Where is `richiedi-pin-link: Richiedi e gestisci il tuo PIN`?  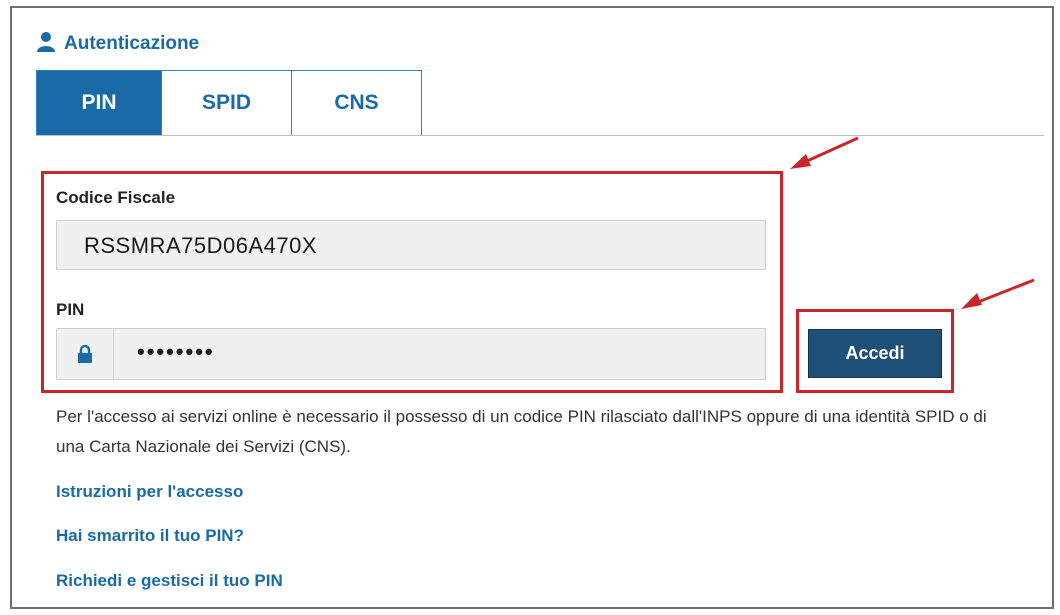 richiedi-pin-link: Richiedi e gestisci il tuo PIN is located at coordinates (169, 581).